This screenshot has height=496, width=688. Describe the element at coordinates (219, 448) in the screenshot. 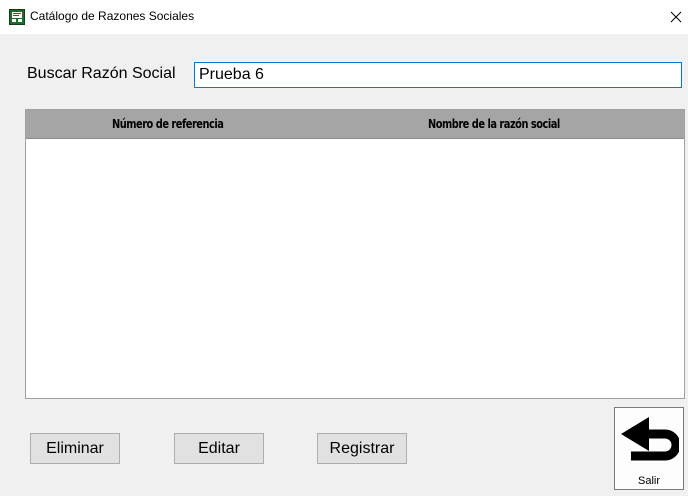

I see `edit-button: Editar` at that location.